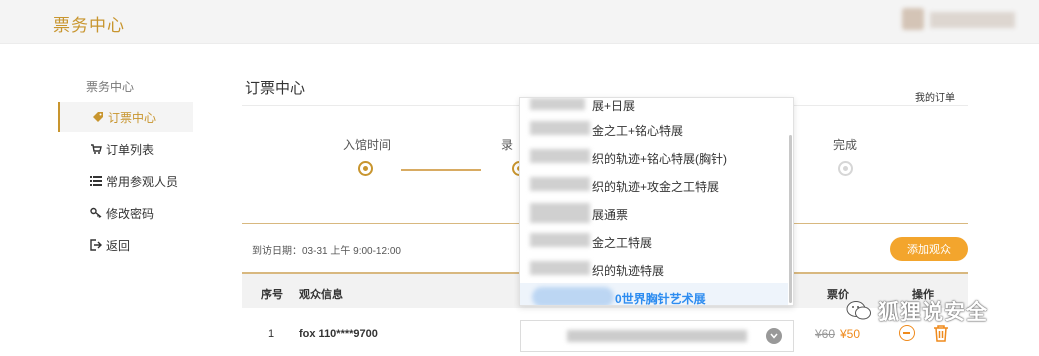 Image resolution: width=1039 pixels, height=356 pixels. Describe the element at coordinates (275, 88) in the screenshot. I see `page-title: 订票中心` at that location.